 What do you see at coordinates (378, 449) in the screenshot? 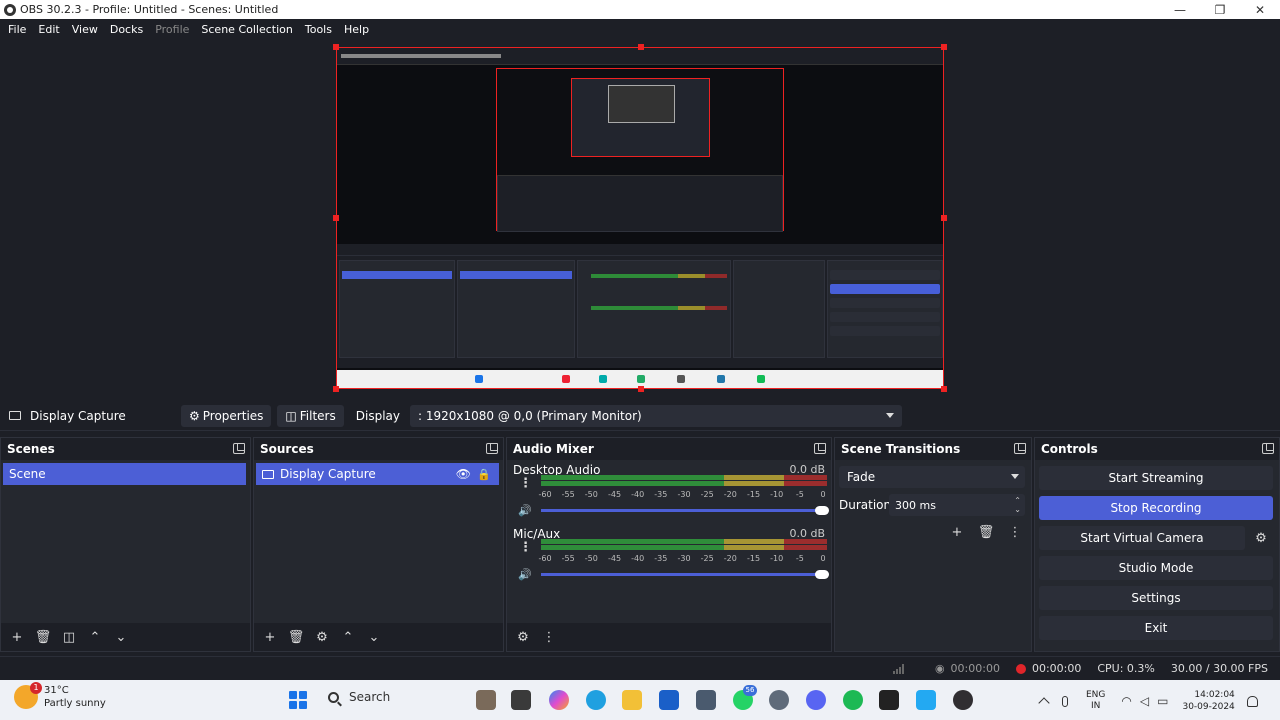
I see `sources-title: Sources` at bounding box center [378, 449].